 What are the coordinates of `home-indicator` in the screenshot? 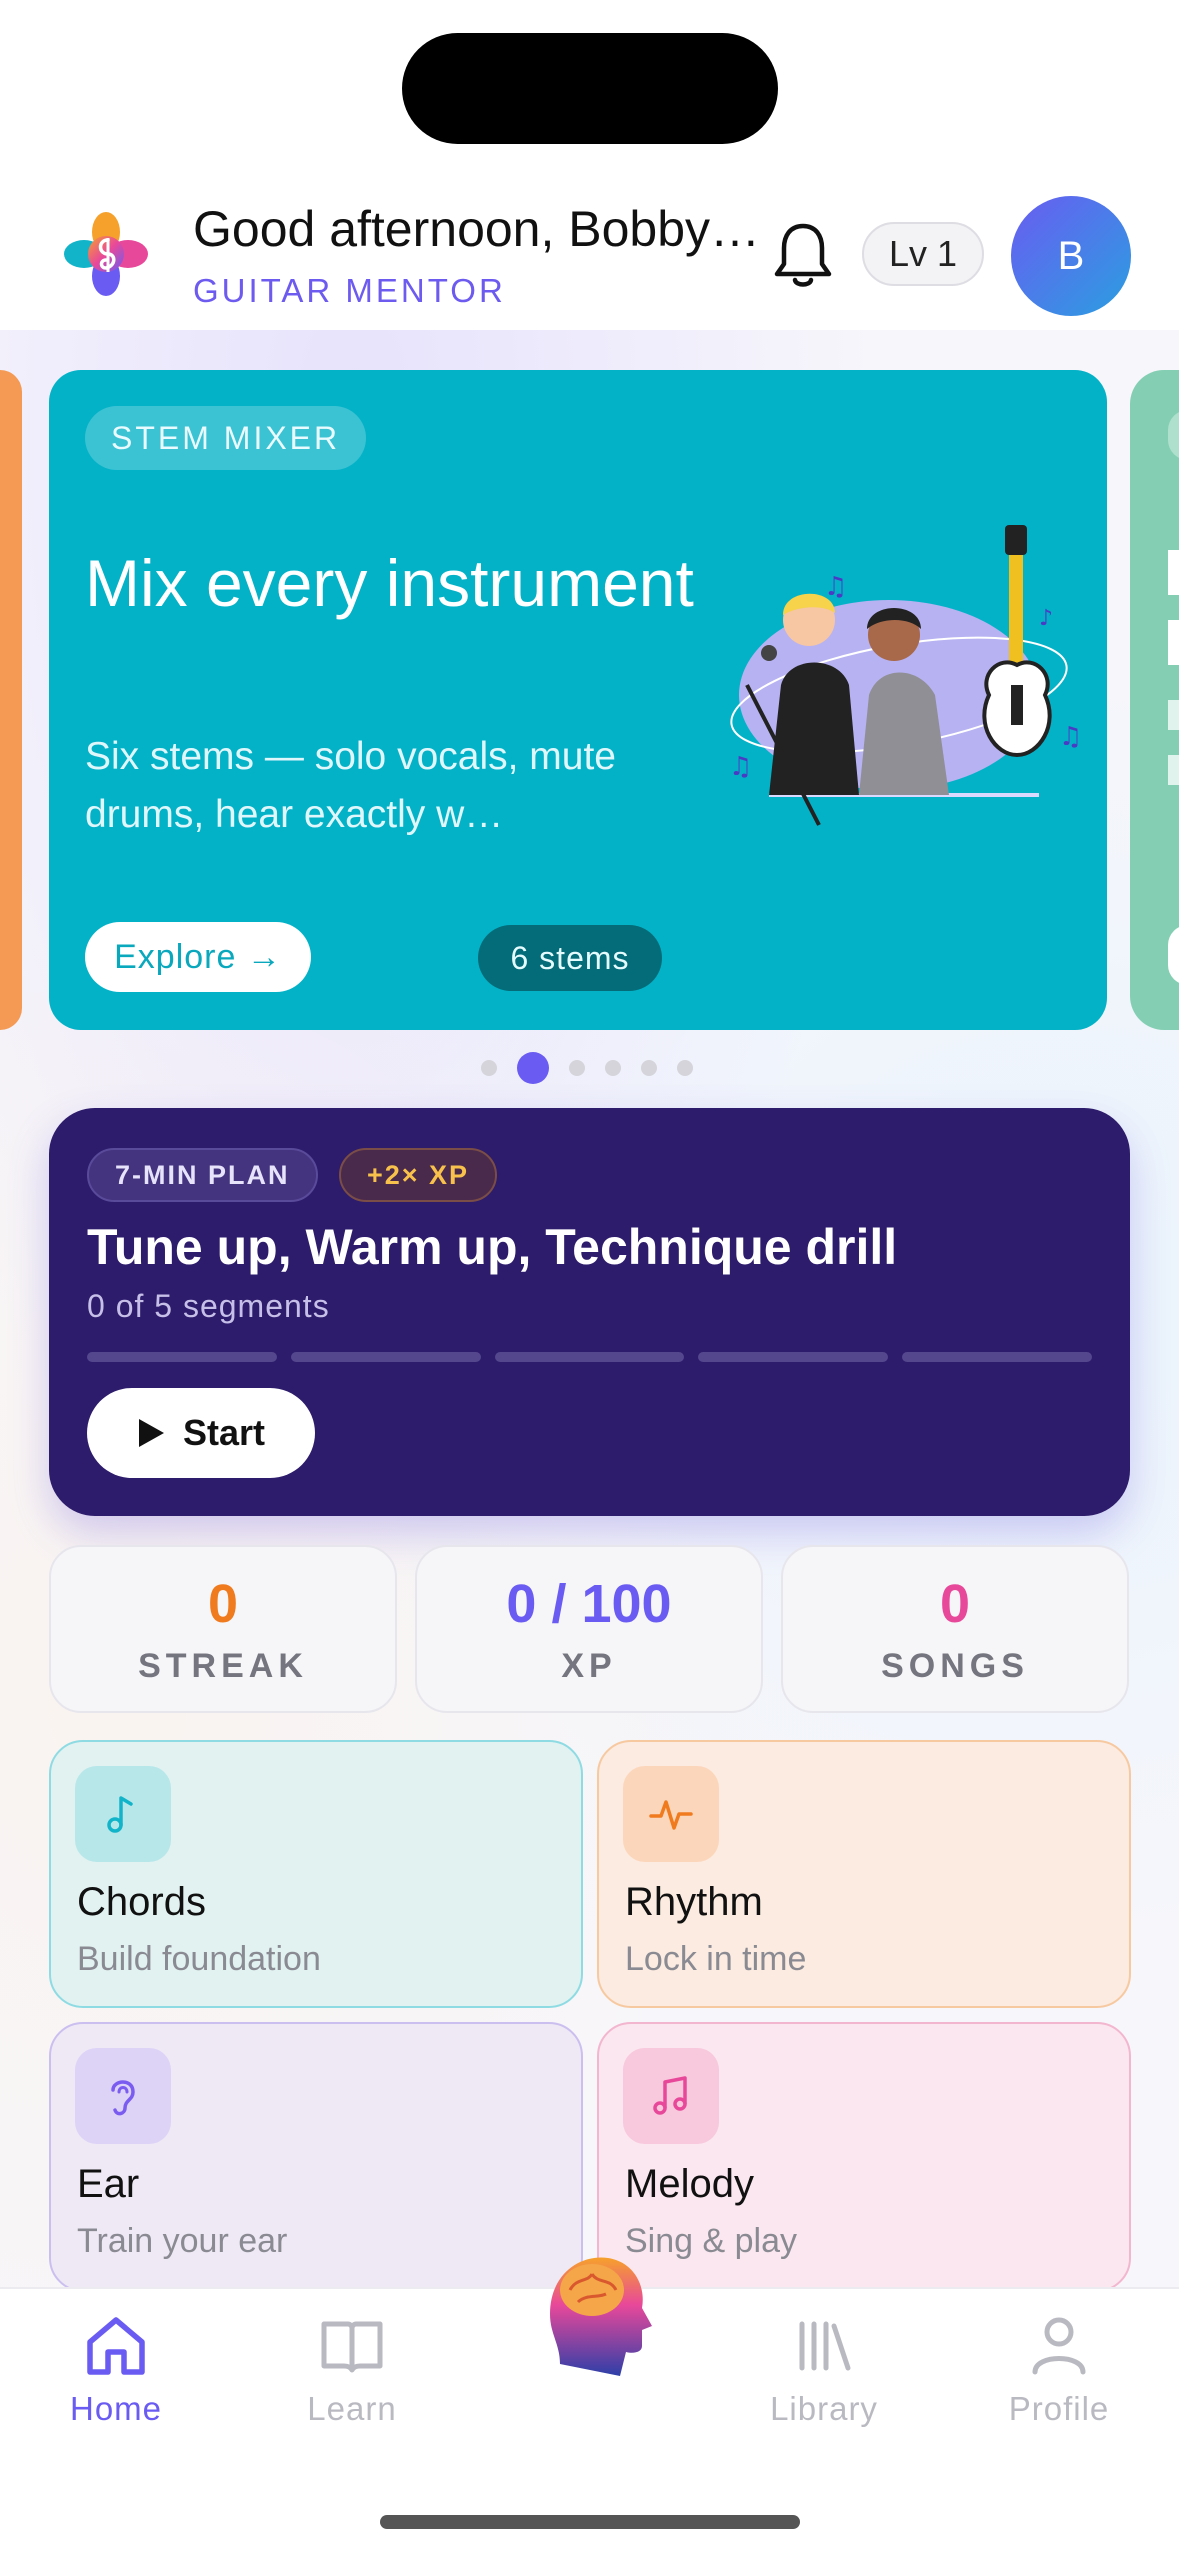 It's located at (590, 2522).